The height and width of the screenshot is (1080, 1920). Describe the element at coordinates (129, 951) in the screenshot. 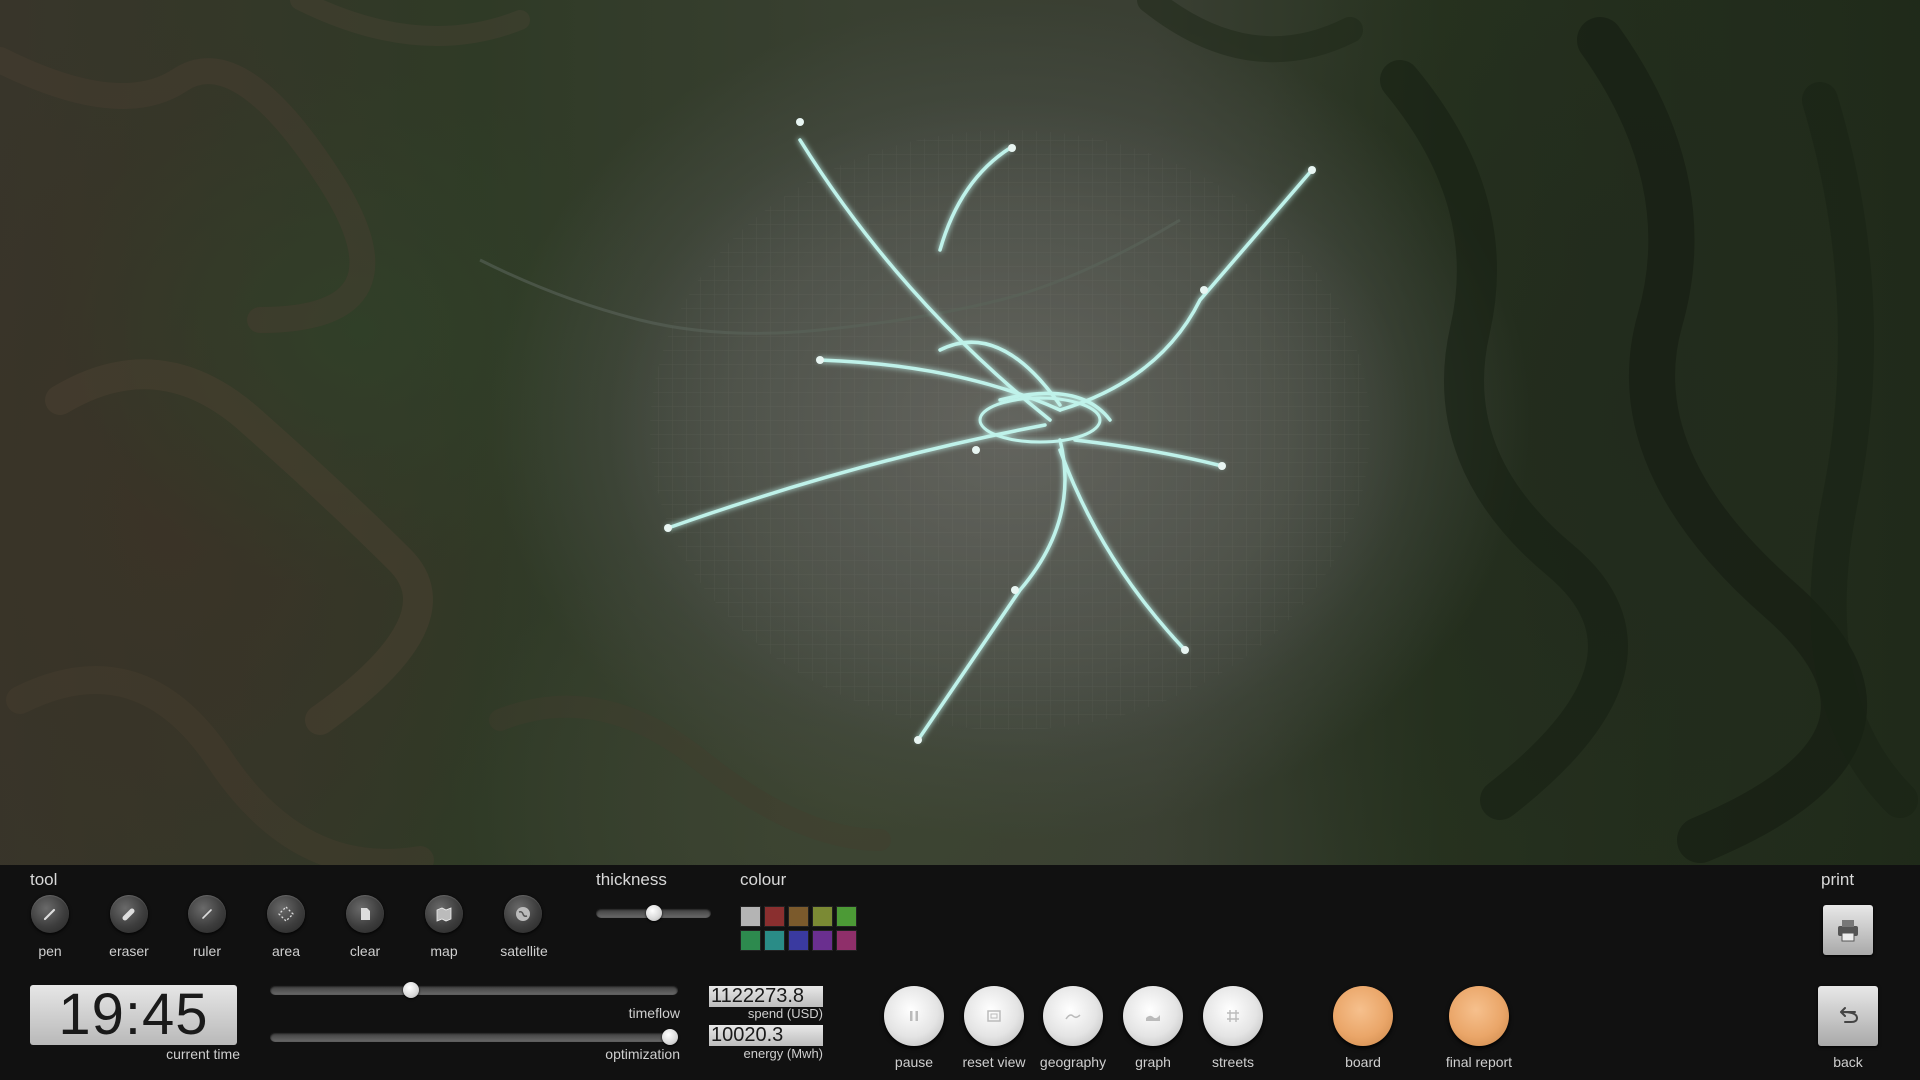

I see `eraser-label: eraser` at that location.